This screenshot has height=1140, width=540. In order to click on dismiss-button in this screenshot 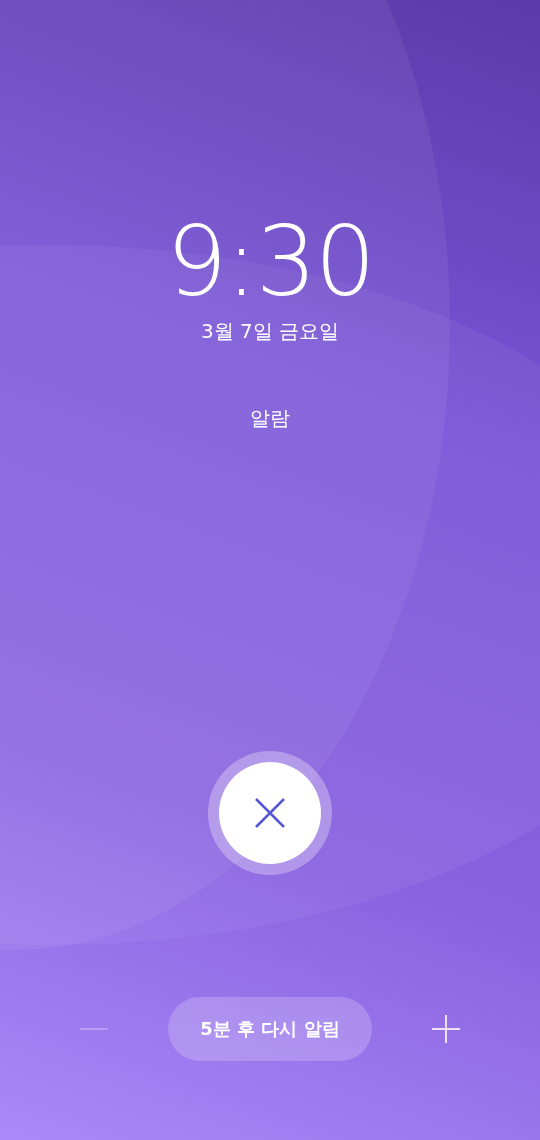, I will do `click(270, 813)`.